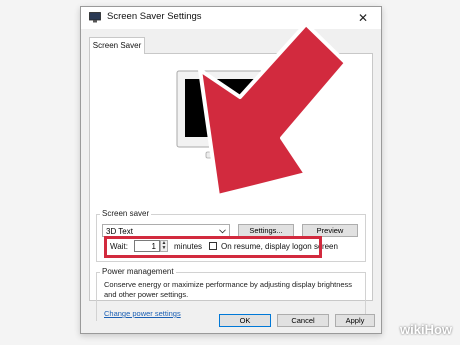 Image resolution: width=460 pixels, height=345 pixels. I want to click on power-management-group-label: Power management, so click(138, 271).